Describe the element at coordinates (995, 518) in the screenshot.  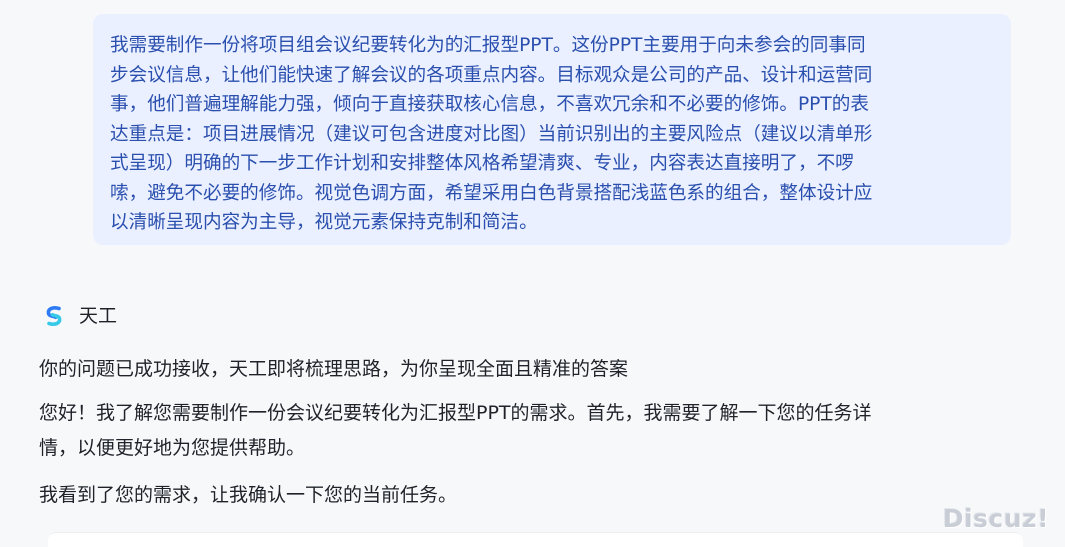
I see `discuz-watermark: Discuz!` at that location.